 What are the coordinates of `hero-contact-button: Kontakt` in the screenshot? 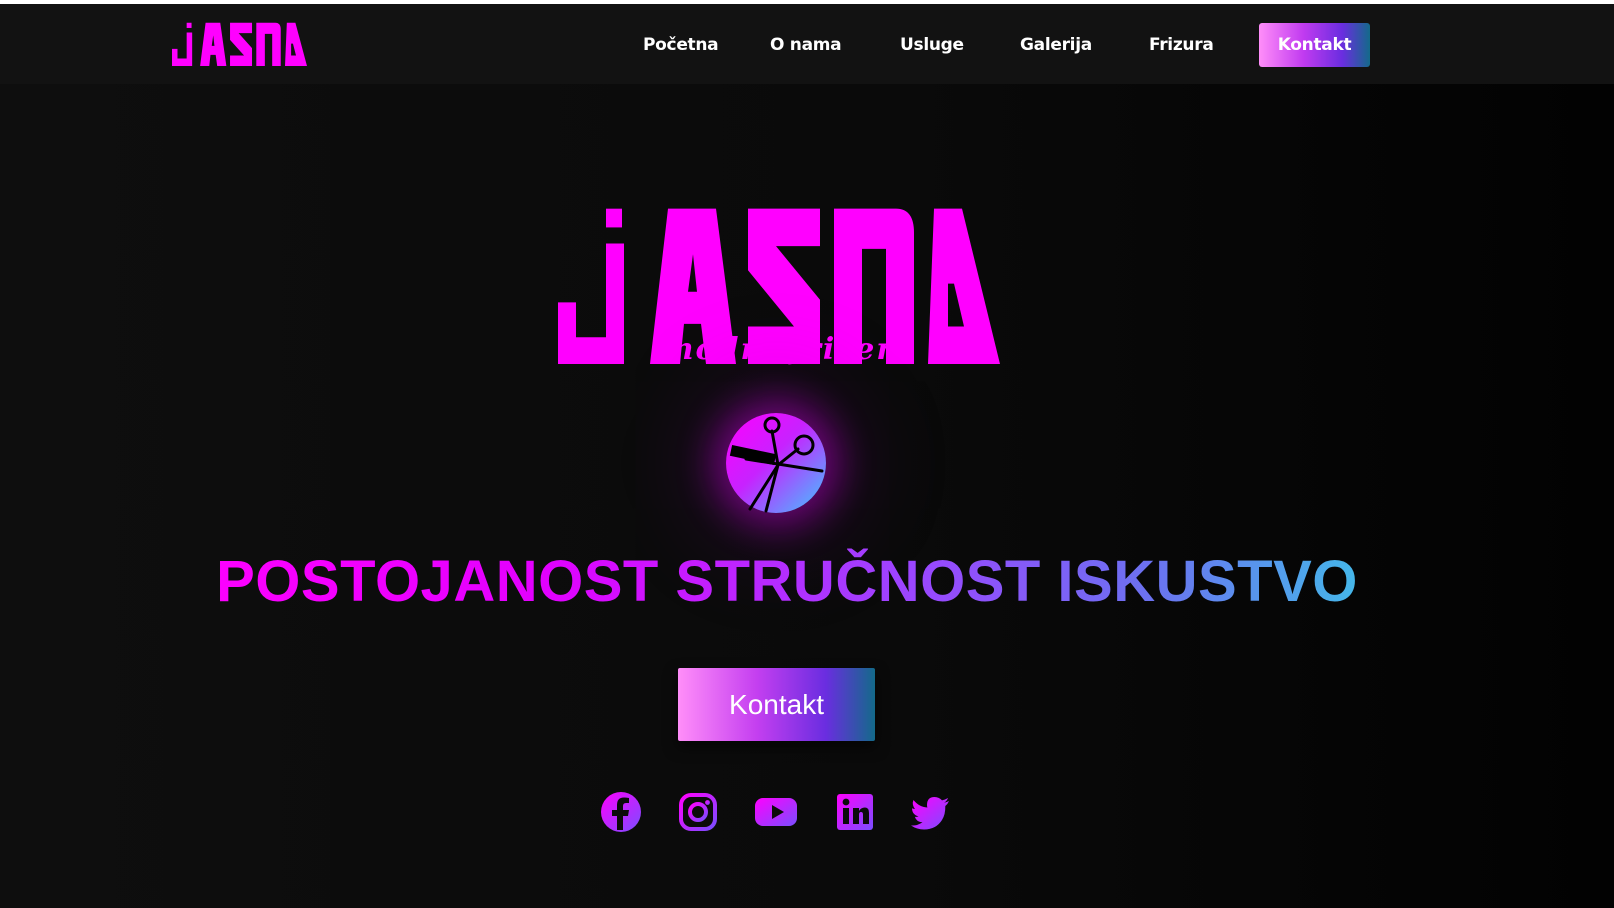 It's located at (776, 704).